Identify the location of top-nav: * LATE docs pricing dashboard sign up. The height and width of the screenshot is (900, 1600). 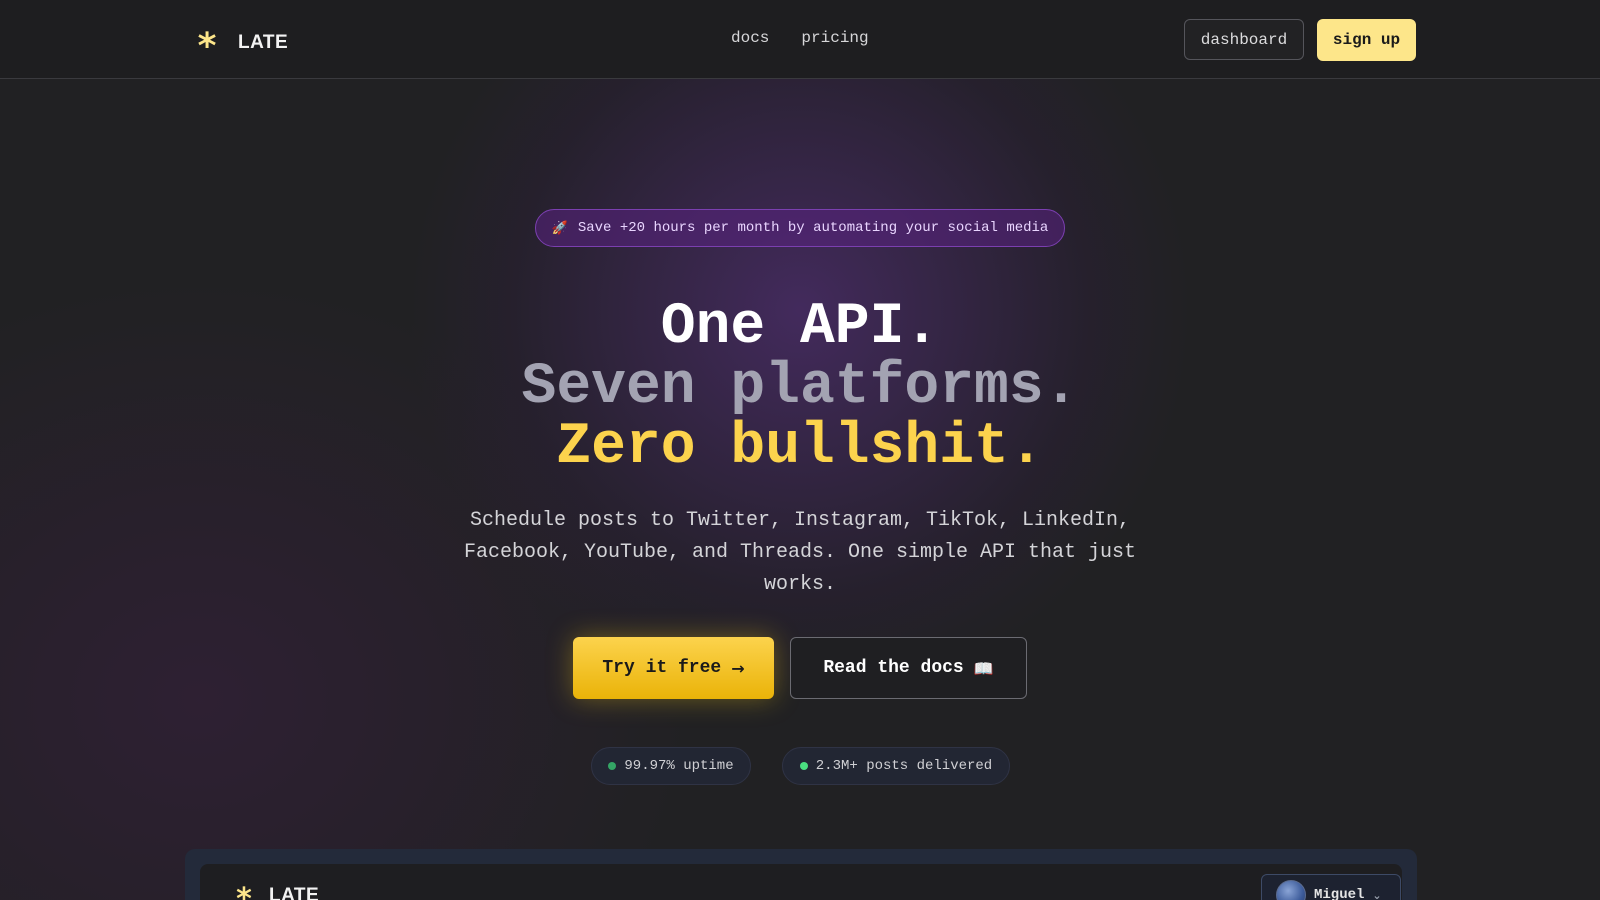
(800, 39).